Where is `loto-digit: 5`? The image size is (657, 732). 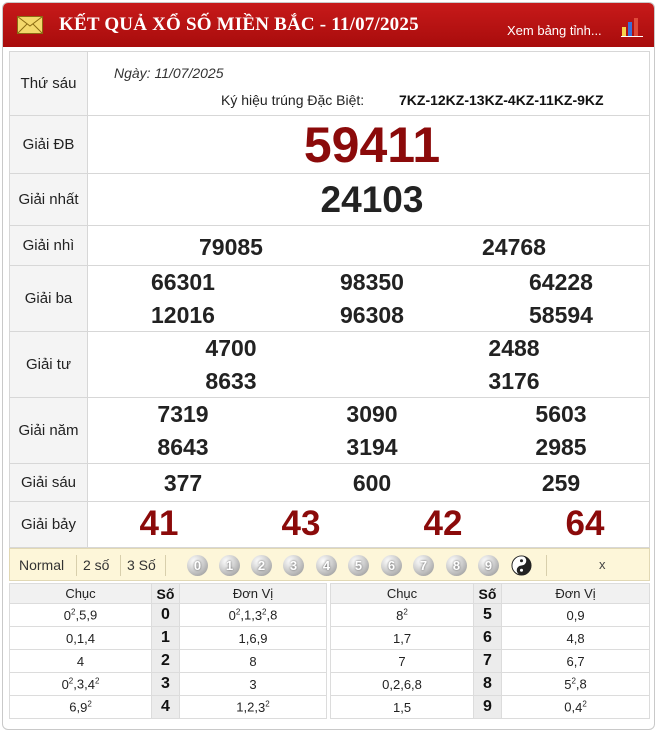 loto-digit: 5 is located at coordinates (407, 707).